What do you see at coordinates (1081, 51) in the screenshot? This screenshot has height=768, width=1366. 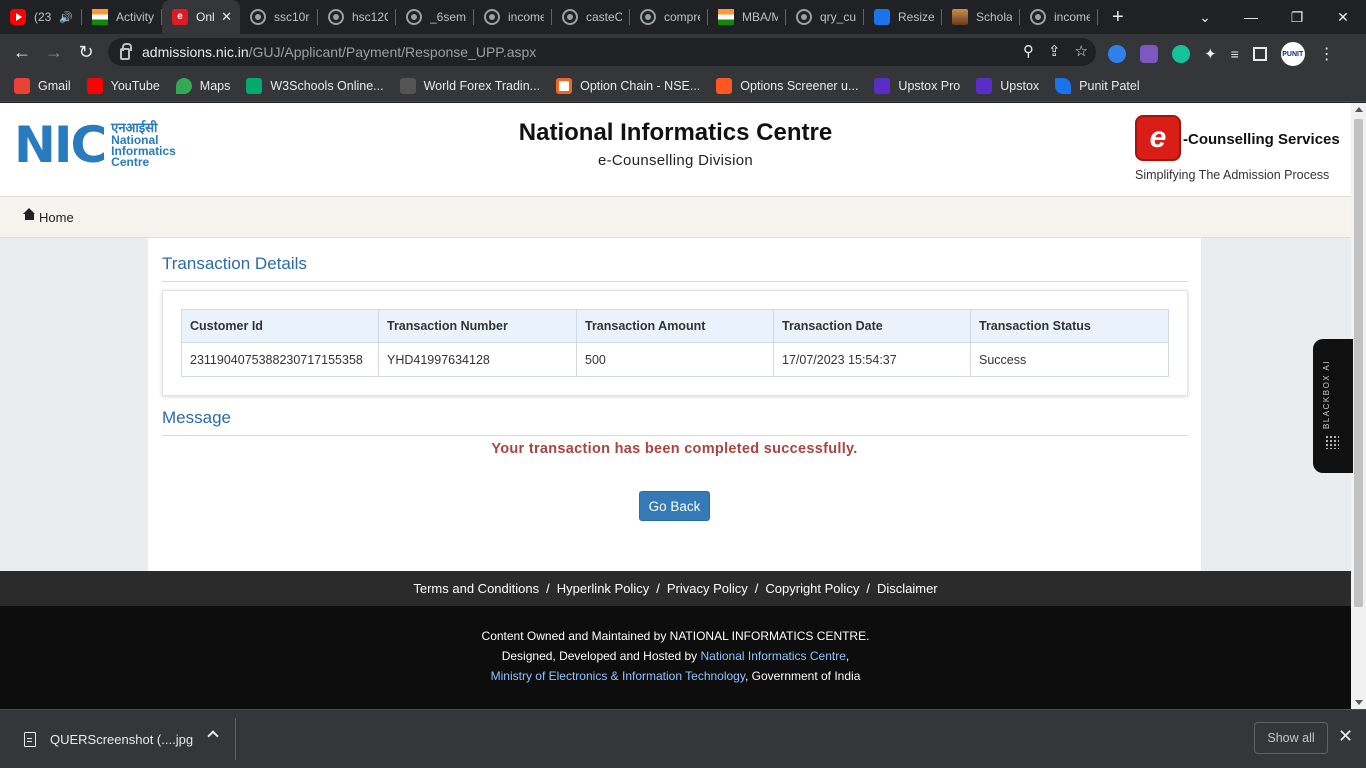 I see `bookmark-star-icon: ☆` at bounding box center [1081, 51].